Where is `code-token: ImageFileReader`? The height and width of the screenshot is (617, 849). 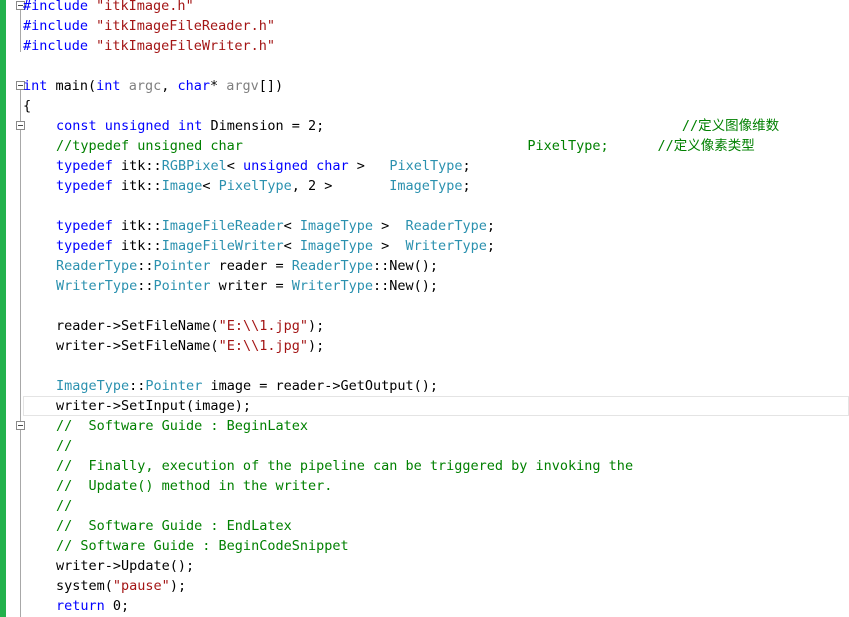
code-token: ImageFileReader is located at coordinates (222, 226).